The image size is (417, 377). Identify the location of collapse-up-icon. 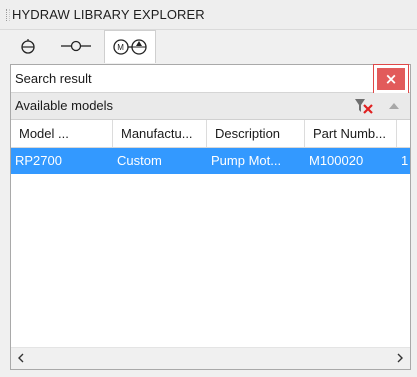
(394, 106).